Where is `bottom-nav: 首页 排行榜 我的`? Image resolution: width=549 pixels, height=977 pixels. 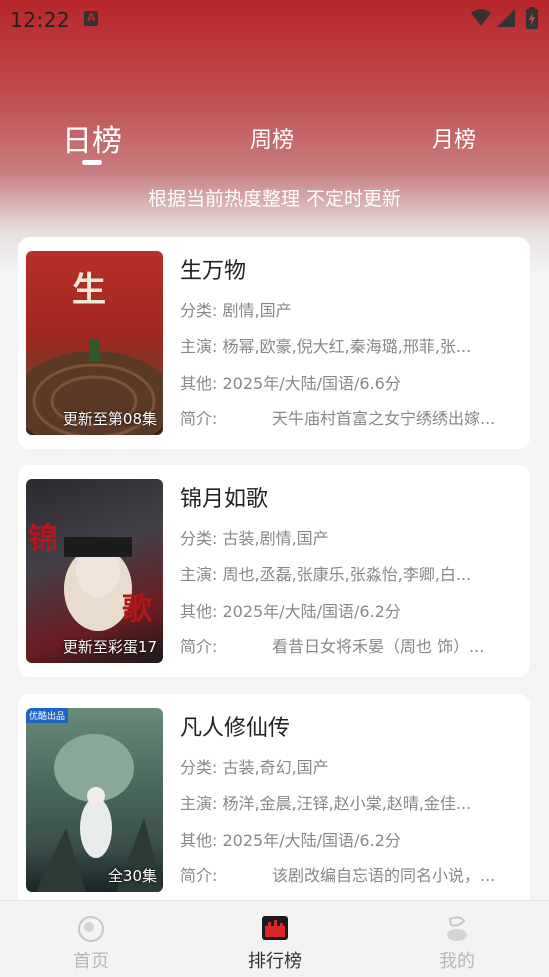 bottom-nav: 首页 排行榜 我的 is located at coordinates (274, 938).